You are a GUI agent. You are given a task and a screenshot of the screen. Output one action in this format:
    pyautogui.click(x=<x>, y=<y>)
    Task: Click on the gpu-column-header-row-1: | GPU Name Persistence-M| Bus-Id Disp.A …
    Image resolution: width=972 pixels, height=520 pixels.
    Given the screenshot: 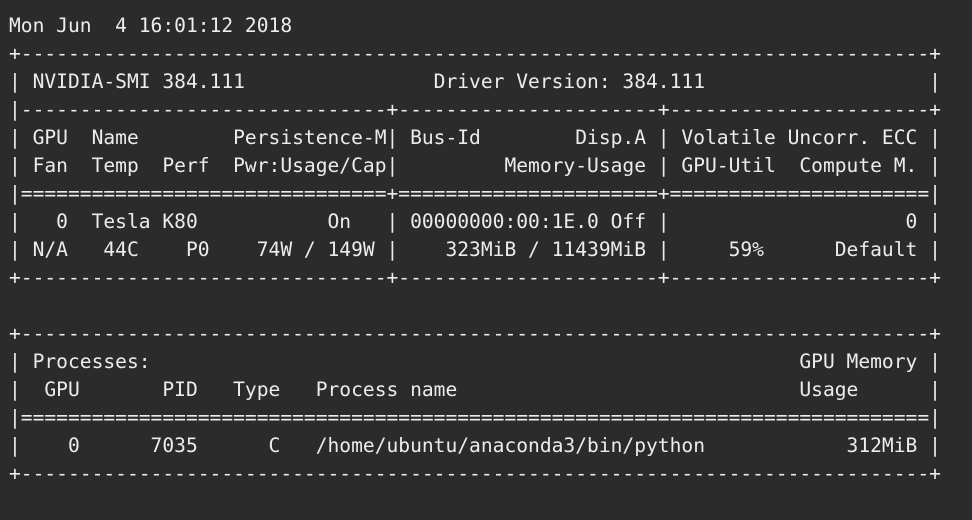 What is the action you would take?
    pyautogui.click(x=475, y=137)
    